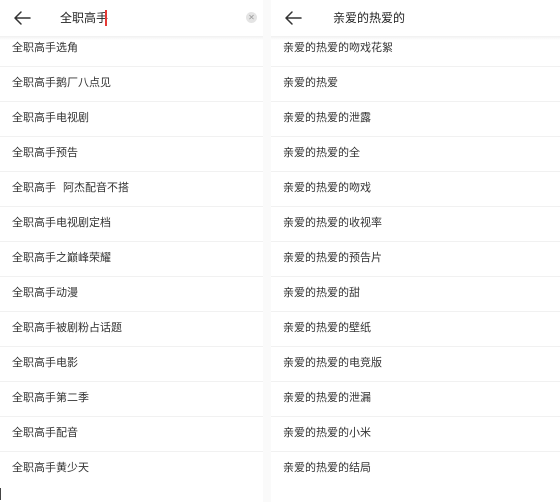 The image size is (560, 502). Describe the element at coordinates (332, 222) in the screenshot. I see `suggestion-text: 亲爱的热爱的收视率` at that location.